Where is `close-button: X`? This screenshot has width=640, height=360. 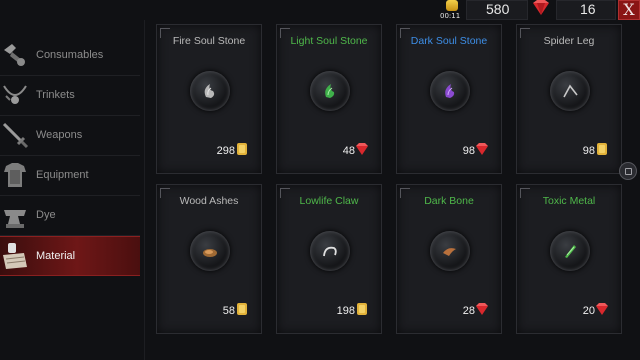
close-button: X is located at coordinates (629, 10).